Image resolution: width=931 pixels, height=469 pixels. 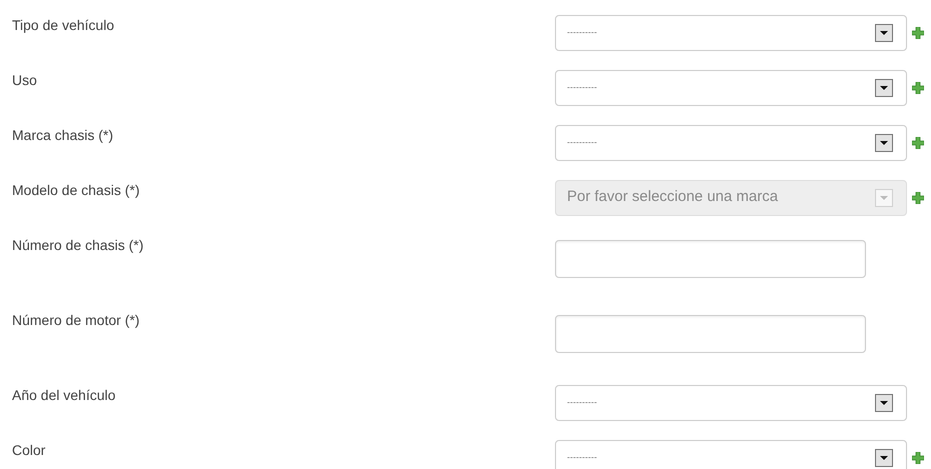 What do you see at coordinates (29, 450) in the screenshot?
I see `field-label: Color` at bounding box center [29, 450].